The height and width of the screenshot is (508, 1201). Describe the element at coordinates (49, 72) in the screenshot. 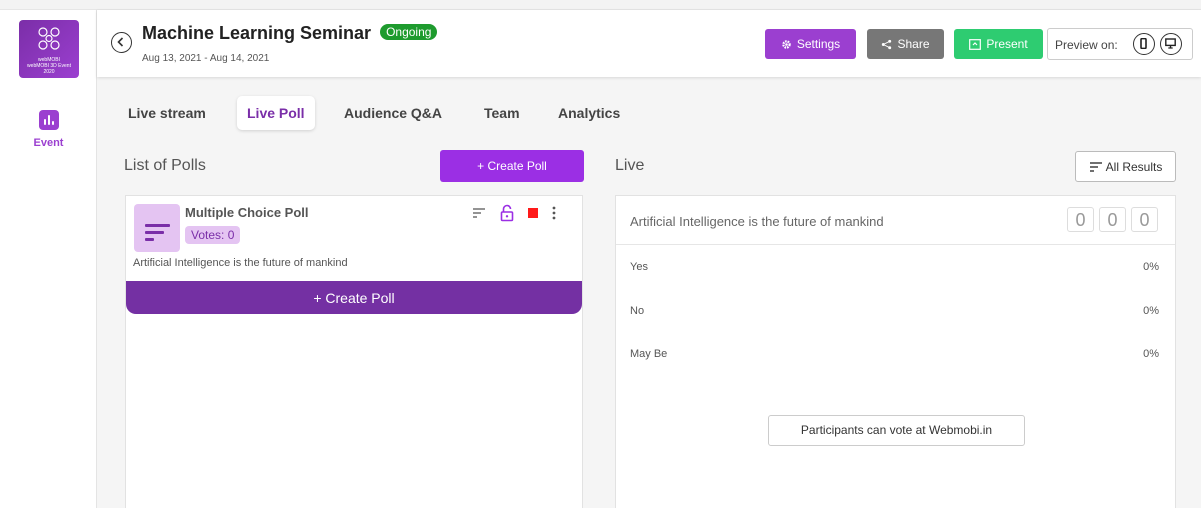

I see `logo-line-3: 2020` at that location.